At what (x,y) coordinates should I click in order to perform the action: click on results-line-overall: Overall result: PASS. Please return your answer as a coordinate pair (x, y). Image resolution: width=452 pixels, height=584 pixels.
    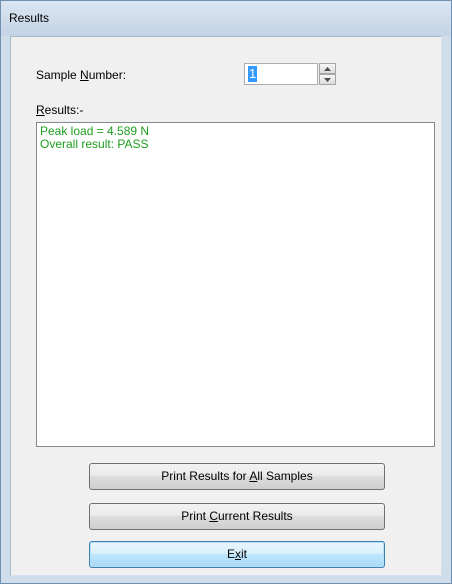
    Looking at the image, I should click on (94, 144).